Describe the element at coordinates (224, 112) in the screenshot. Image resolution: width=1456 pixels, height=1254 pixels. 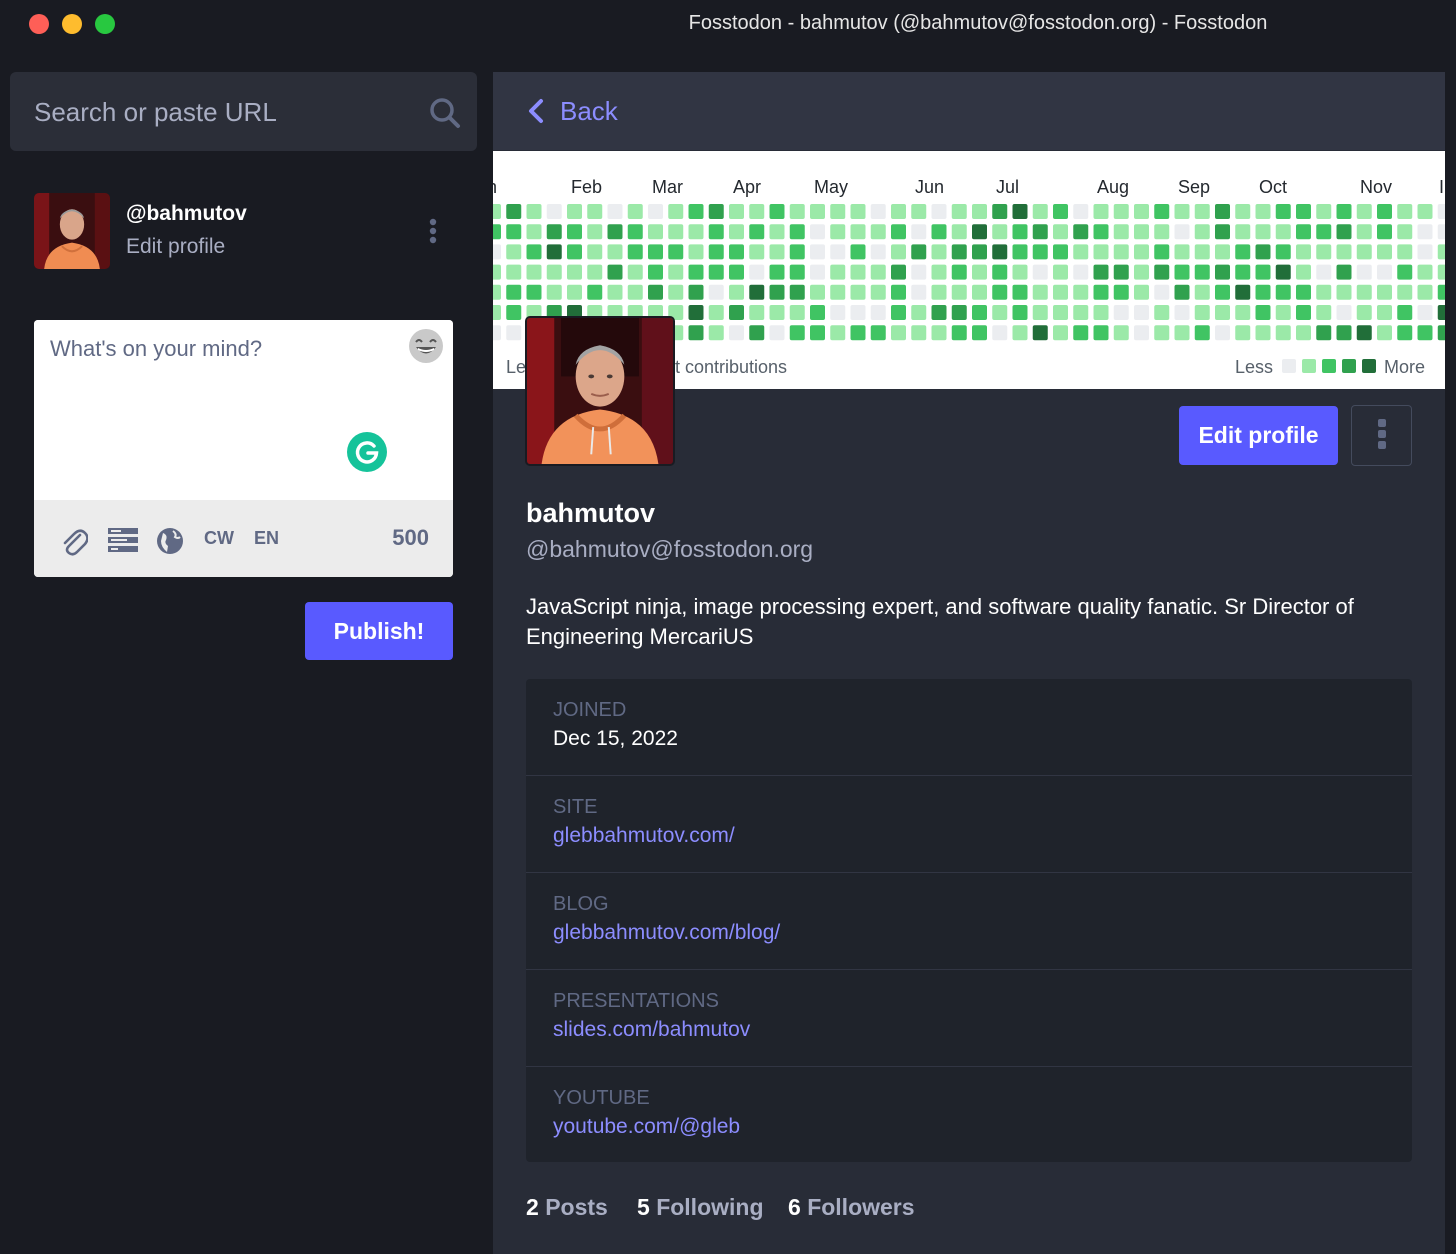
I see `search-input` at that location.